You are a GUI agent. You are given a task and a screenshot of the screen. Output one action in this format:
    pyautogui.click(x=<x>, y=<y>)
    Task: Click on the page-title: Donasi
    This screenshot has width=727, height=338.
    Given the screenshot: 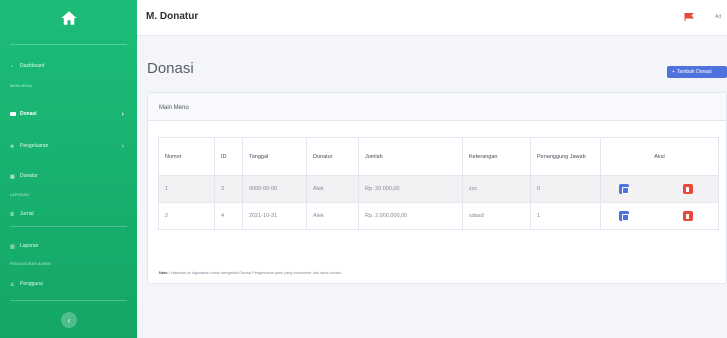 What is the action you would take?
    pyautogui.click(x=170, y=68)
    